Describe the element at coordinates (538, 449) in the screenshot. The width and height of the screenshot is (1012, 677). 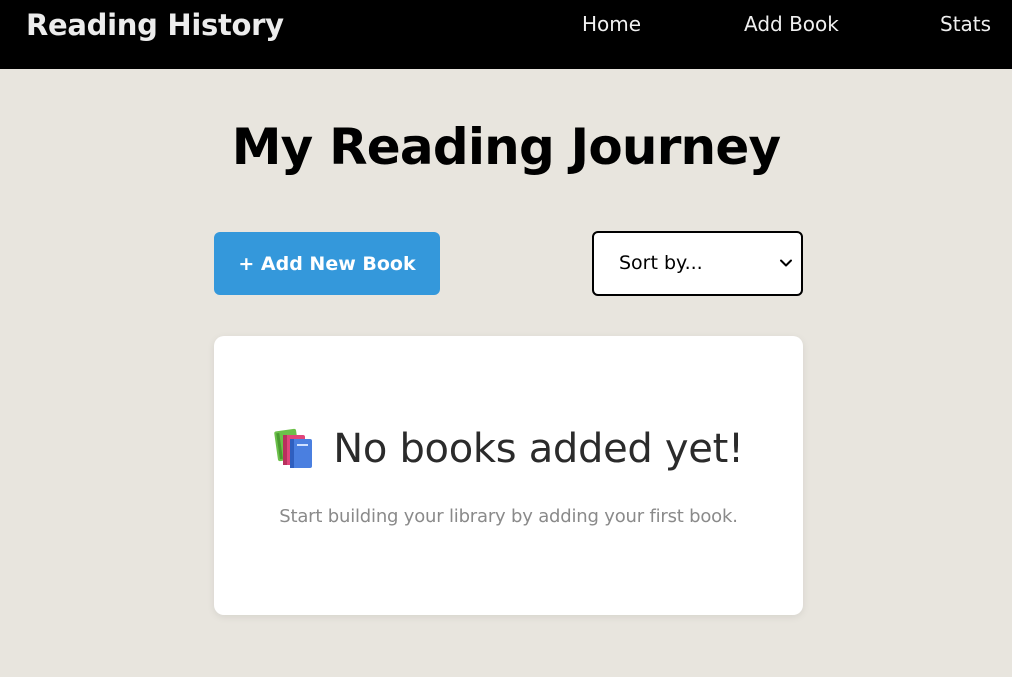
I see `empty-state-title: No books added yet!` at that location.